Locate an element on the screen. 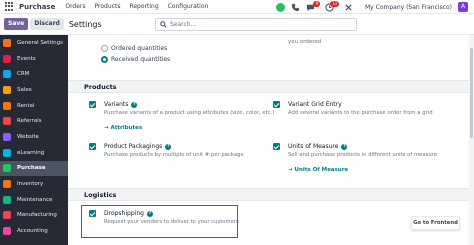 The height and width of the screenshot is (245, 474). uom-title: Units of Measure is located at coordinates (313, 146).